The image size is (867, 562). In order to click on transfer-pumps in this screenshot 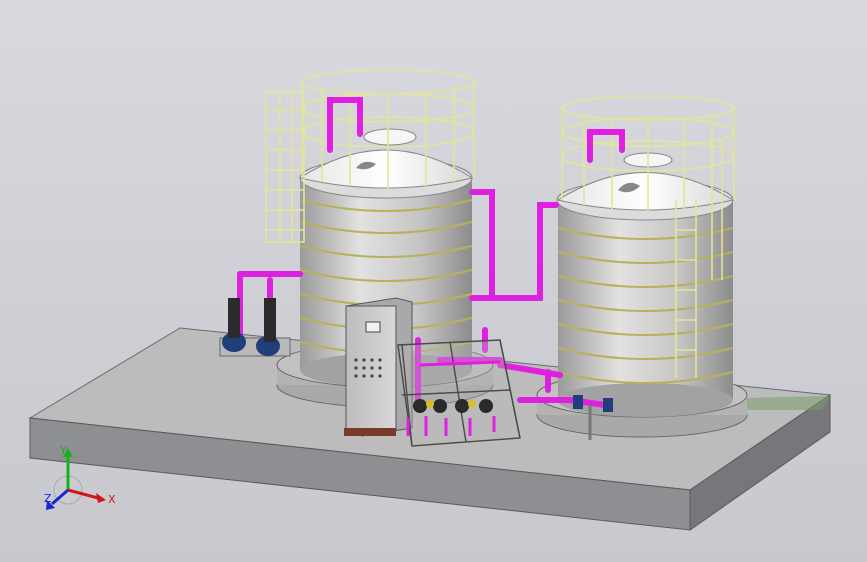, I will do `click(255, 327)`.